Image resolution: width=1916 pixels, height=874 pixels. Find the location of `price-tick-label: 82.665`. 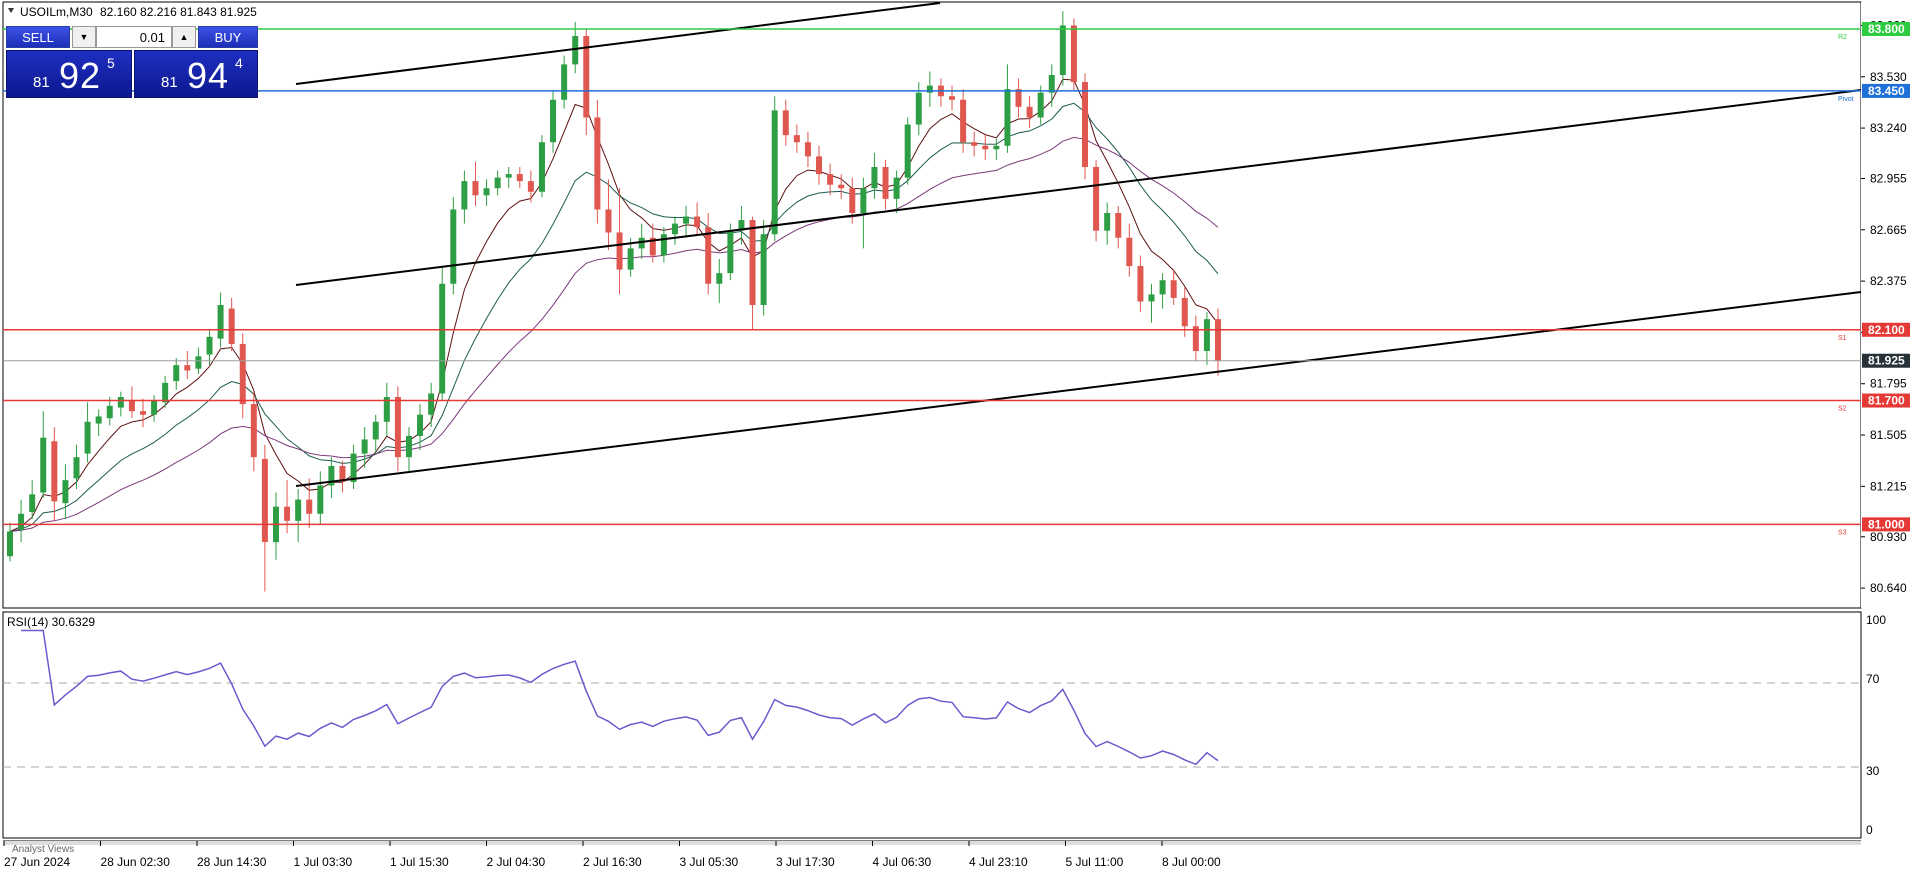

price-tick-label: 82.665 is located at coordinates (1888, 230).